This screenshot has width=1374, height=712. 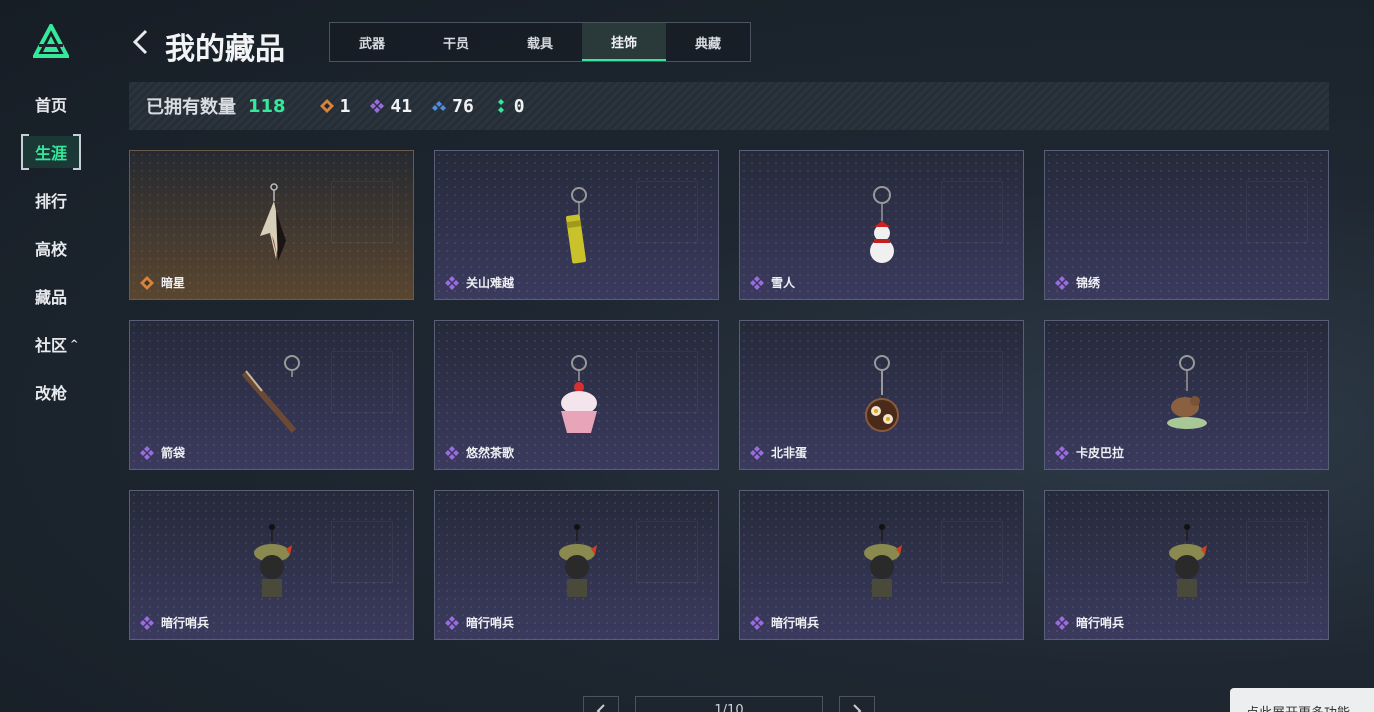 I want to click on diamond-orange-icon, so click(x=326, y=106).